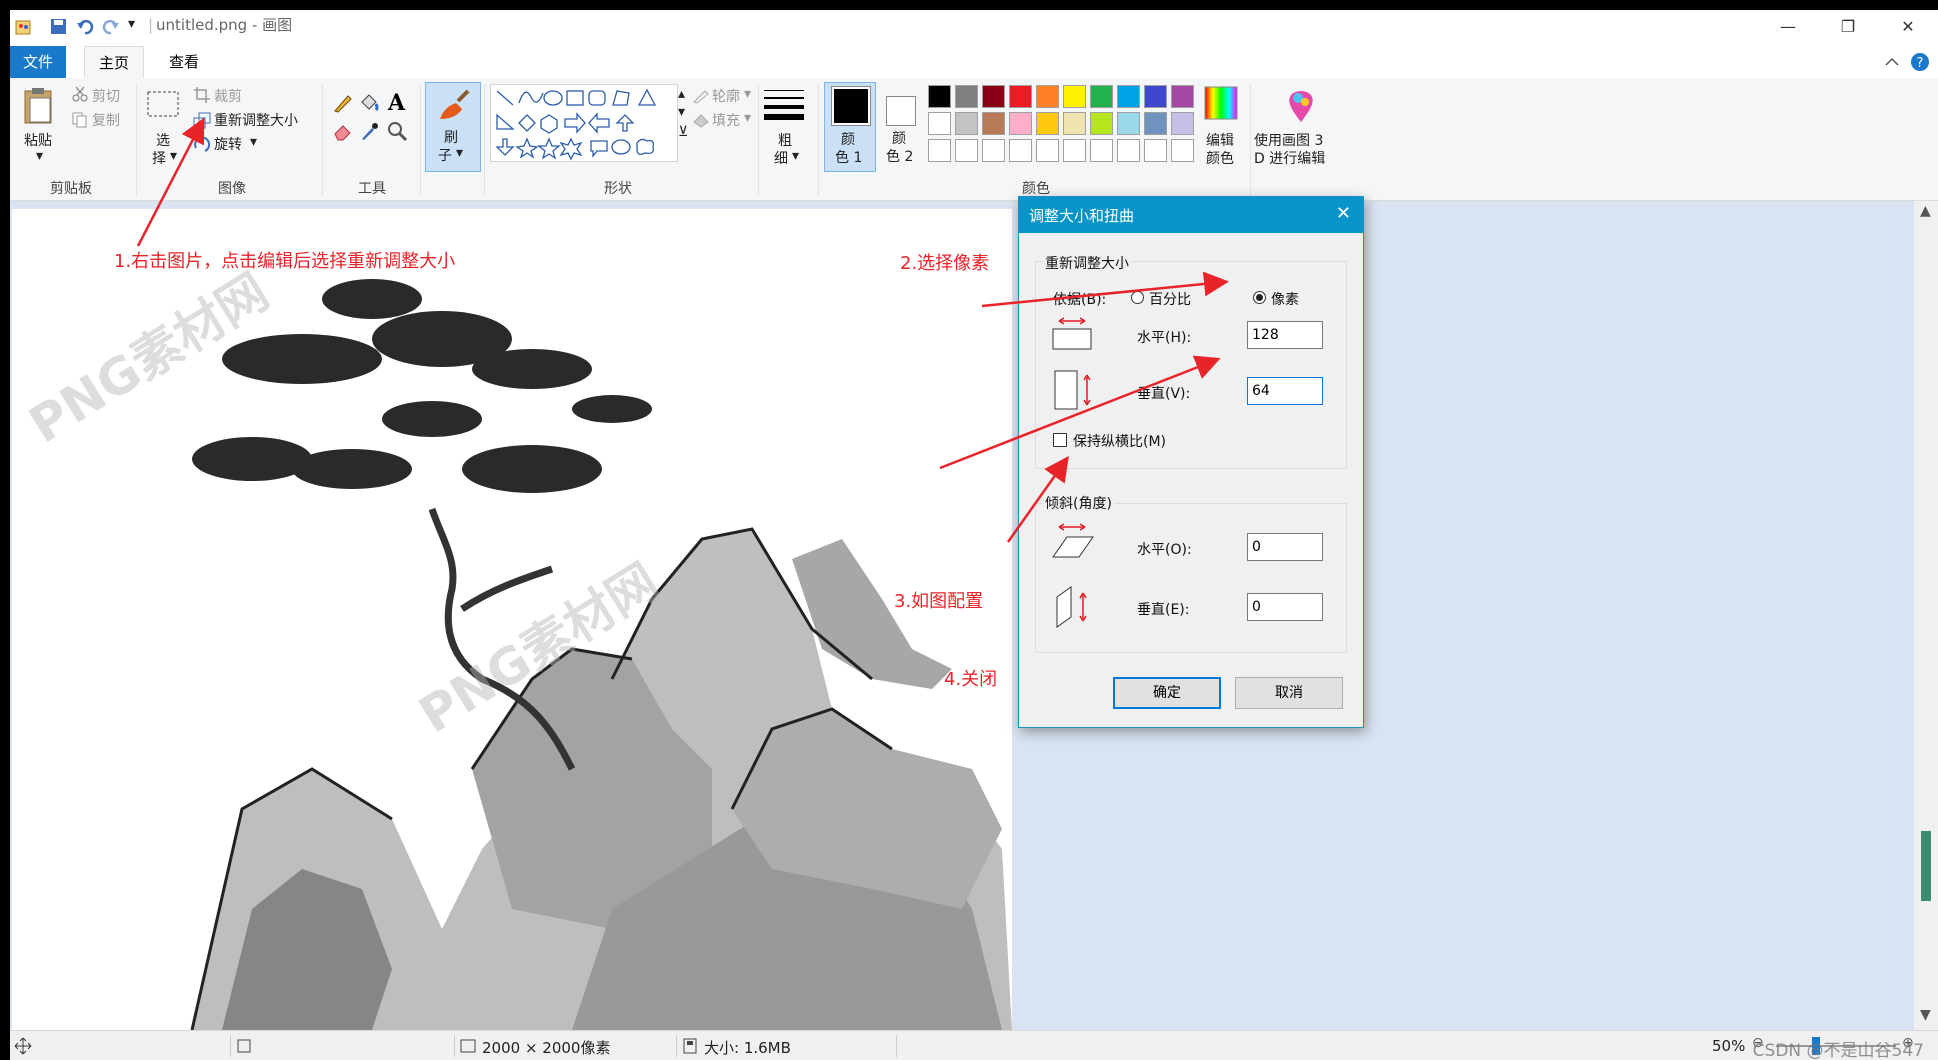 The width and height of the screenshot is (1938, 1060). What do you see at coordinates (1119, 441) in the screenshot?
I see `keep-ratio-label: 保持纵横比(M)` at bounding box center [1119, 441].